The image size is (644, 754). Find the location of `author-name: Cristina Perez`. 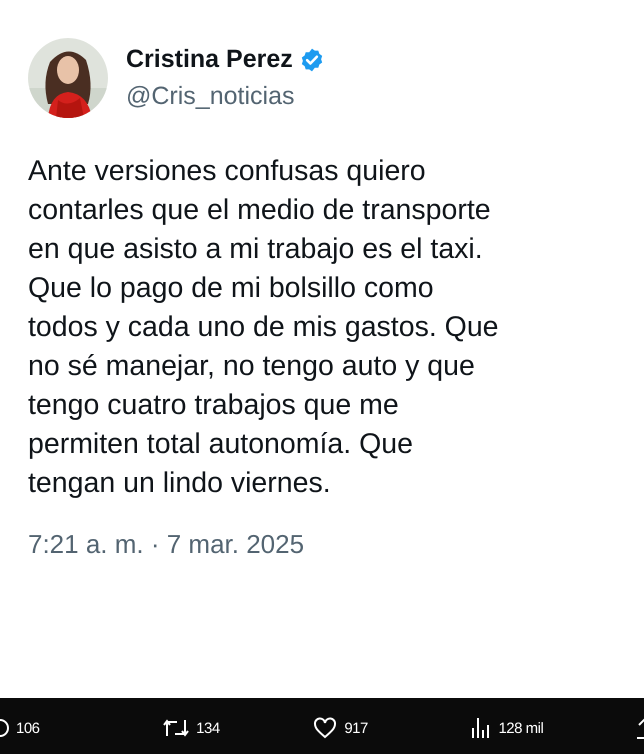

author-name: Cristina Perez is located at coordinates (209, 59).